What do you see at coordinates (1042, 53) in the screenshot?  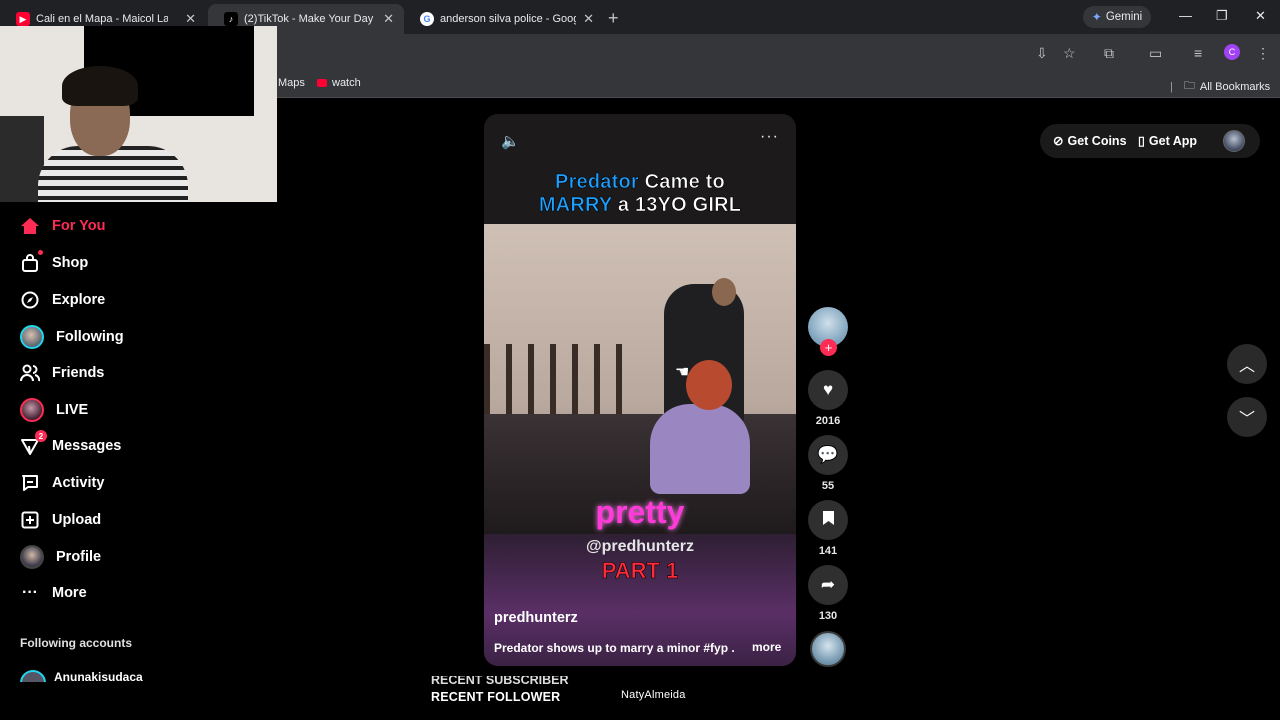 I see `install-app-icon: ⇩` at bounding box center [1042, 53].